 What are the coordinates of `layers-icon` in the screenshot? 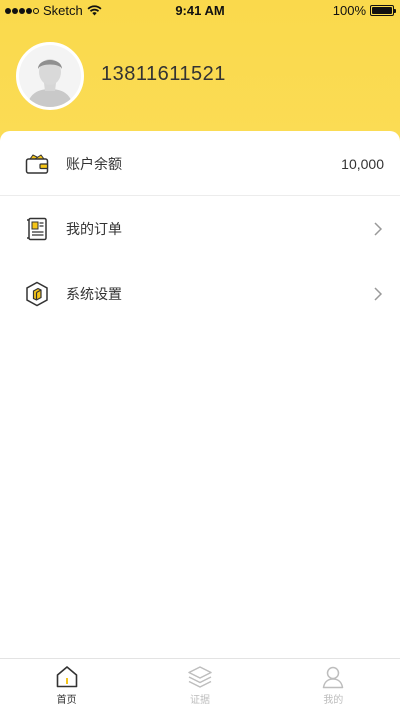 It's located at (200, 677).